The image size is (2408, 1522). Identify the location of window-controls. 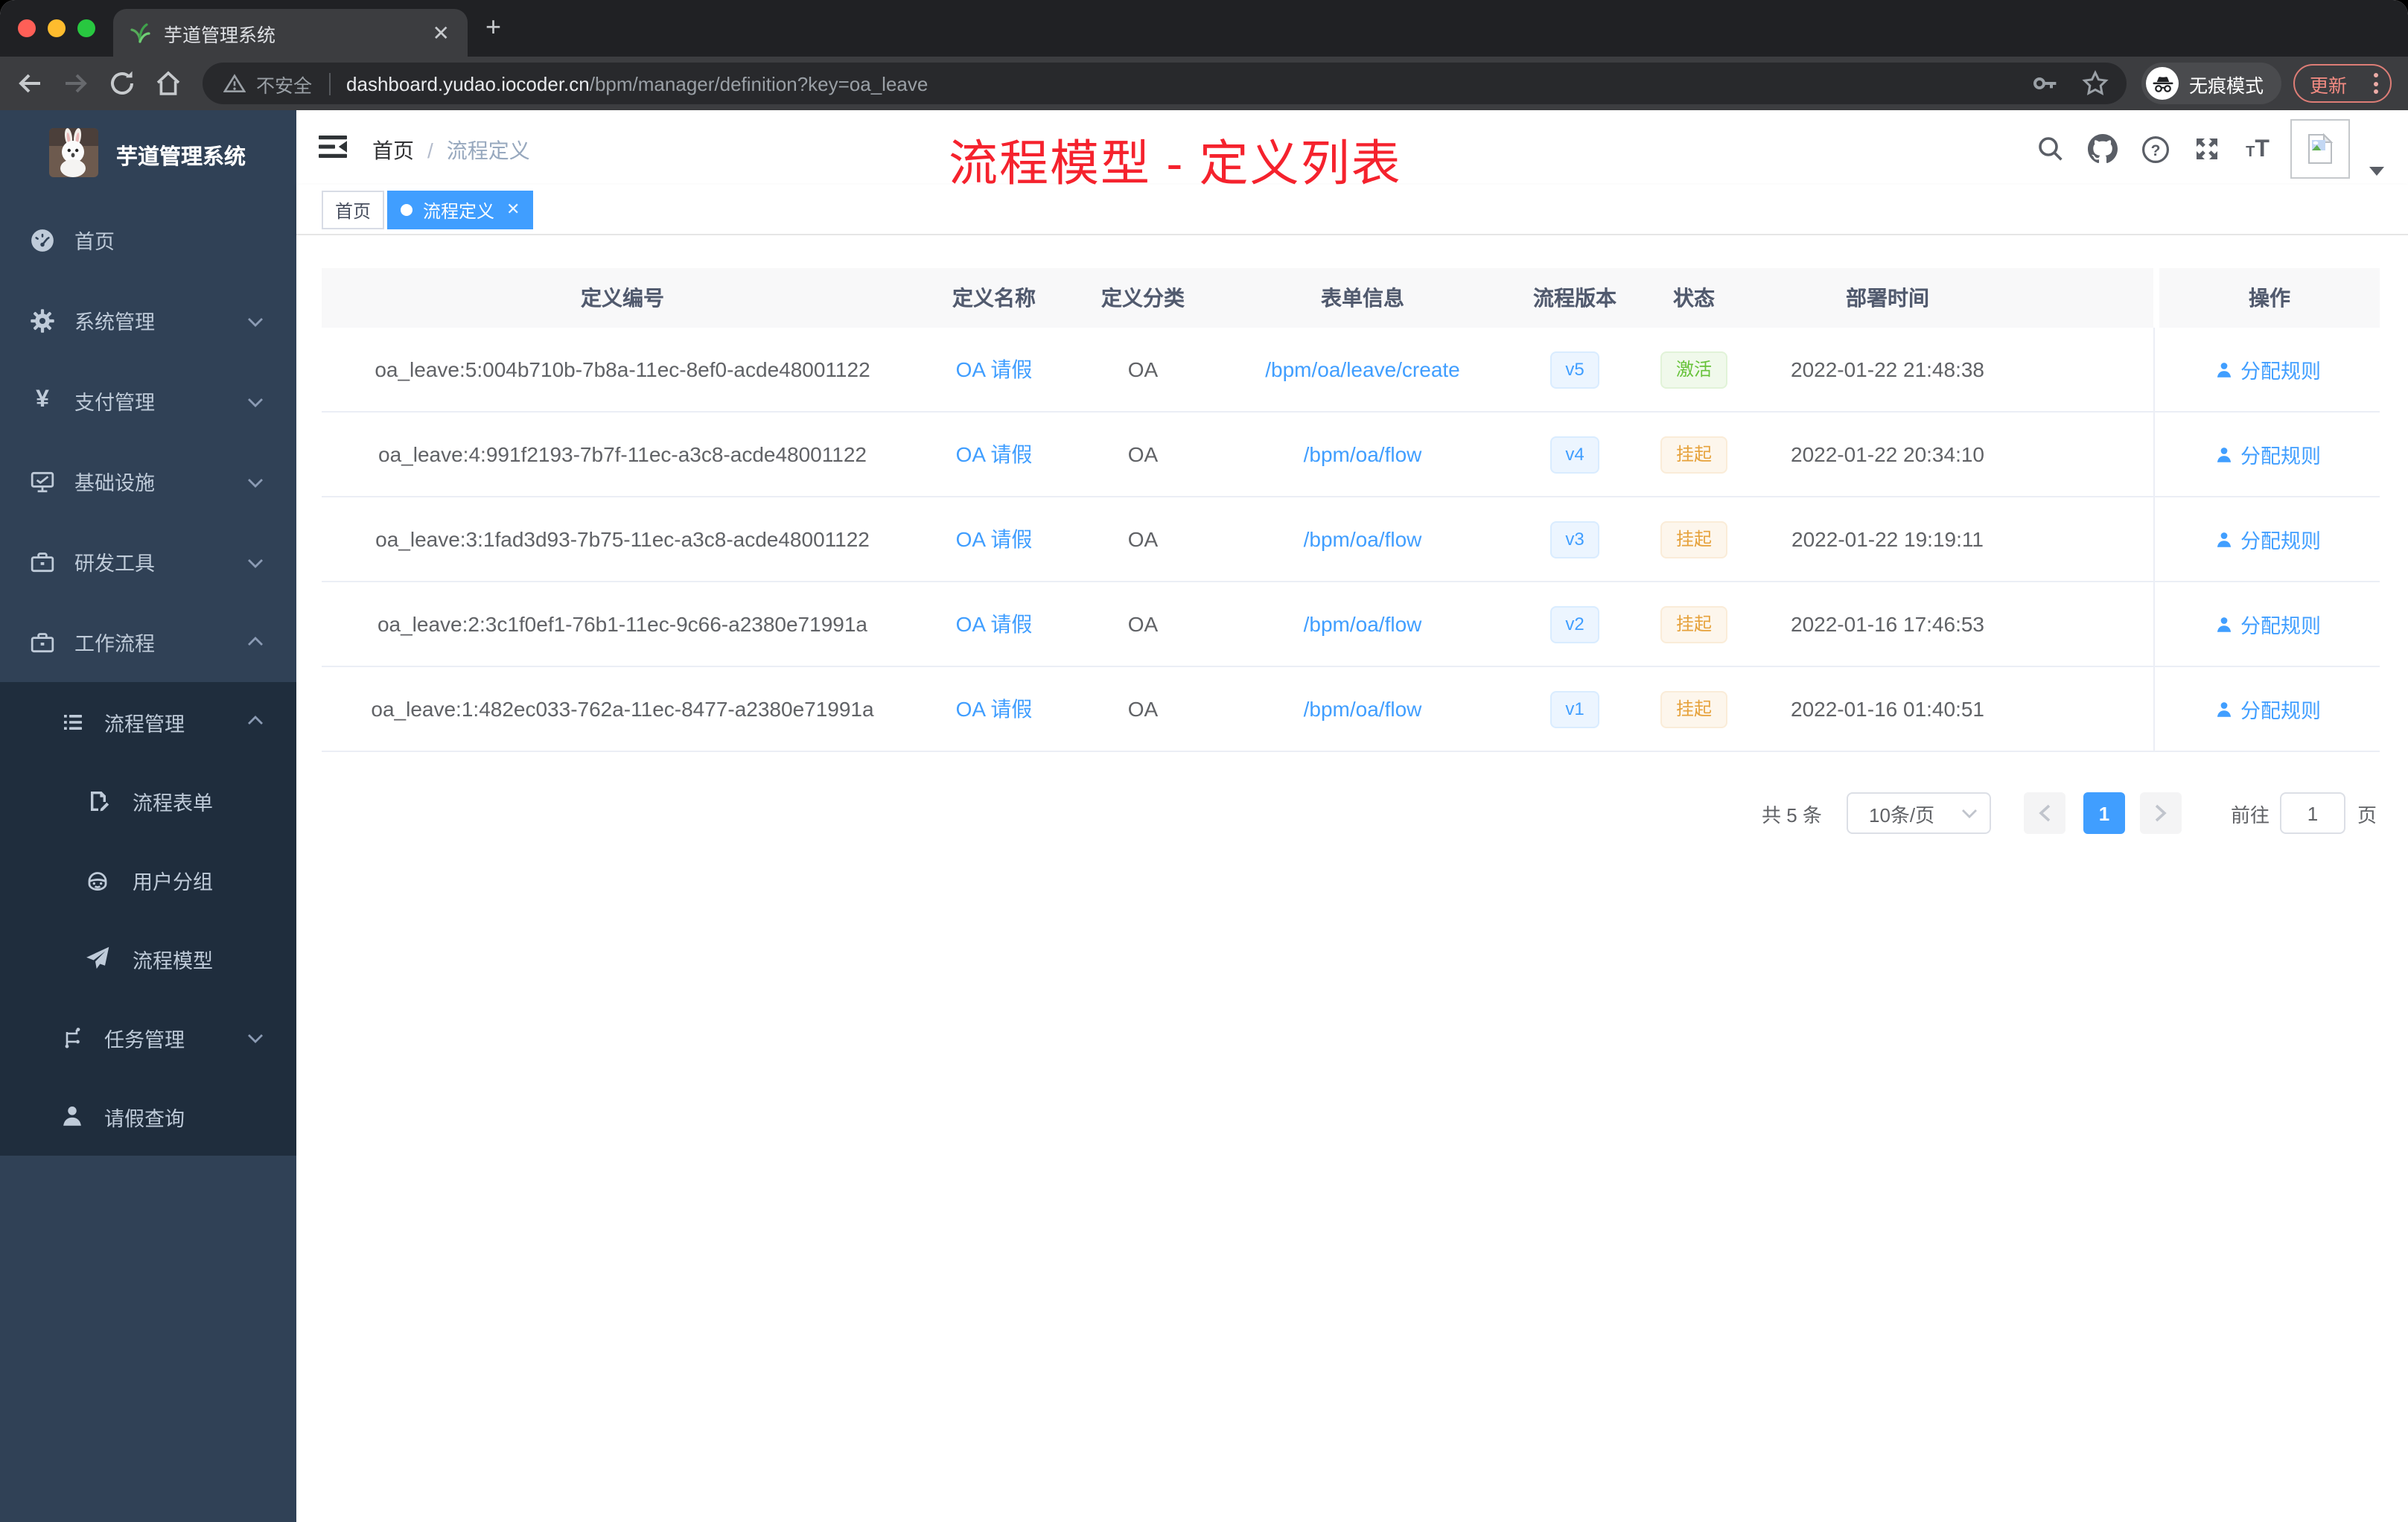
(56, 28).